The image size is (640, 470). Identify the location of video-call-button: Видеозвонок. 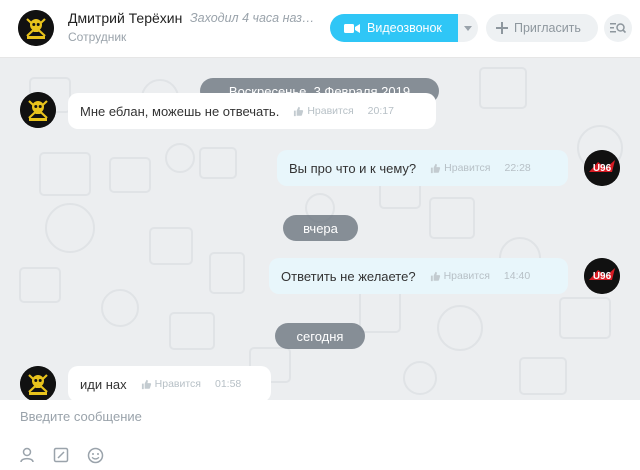
(394, 28).